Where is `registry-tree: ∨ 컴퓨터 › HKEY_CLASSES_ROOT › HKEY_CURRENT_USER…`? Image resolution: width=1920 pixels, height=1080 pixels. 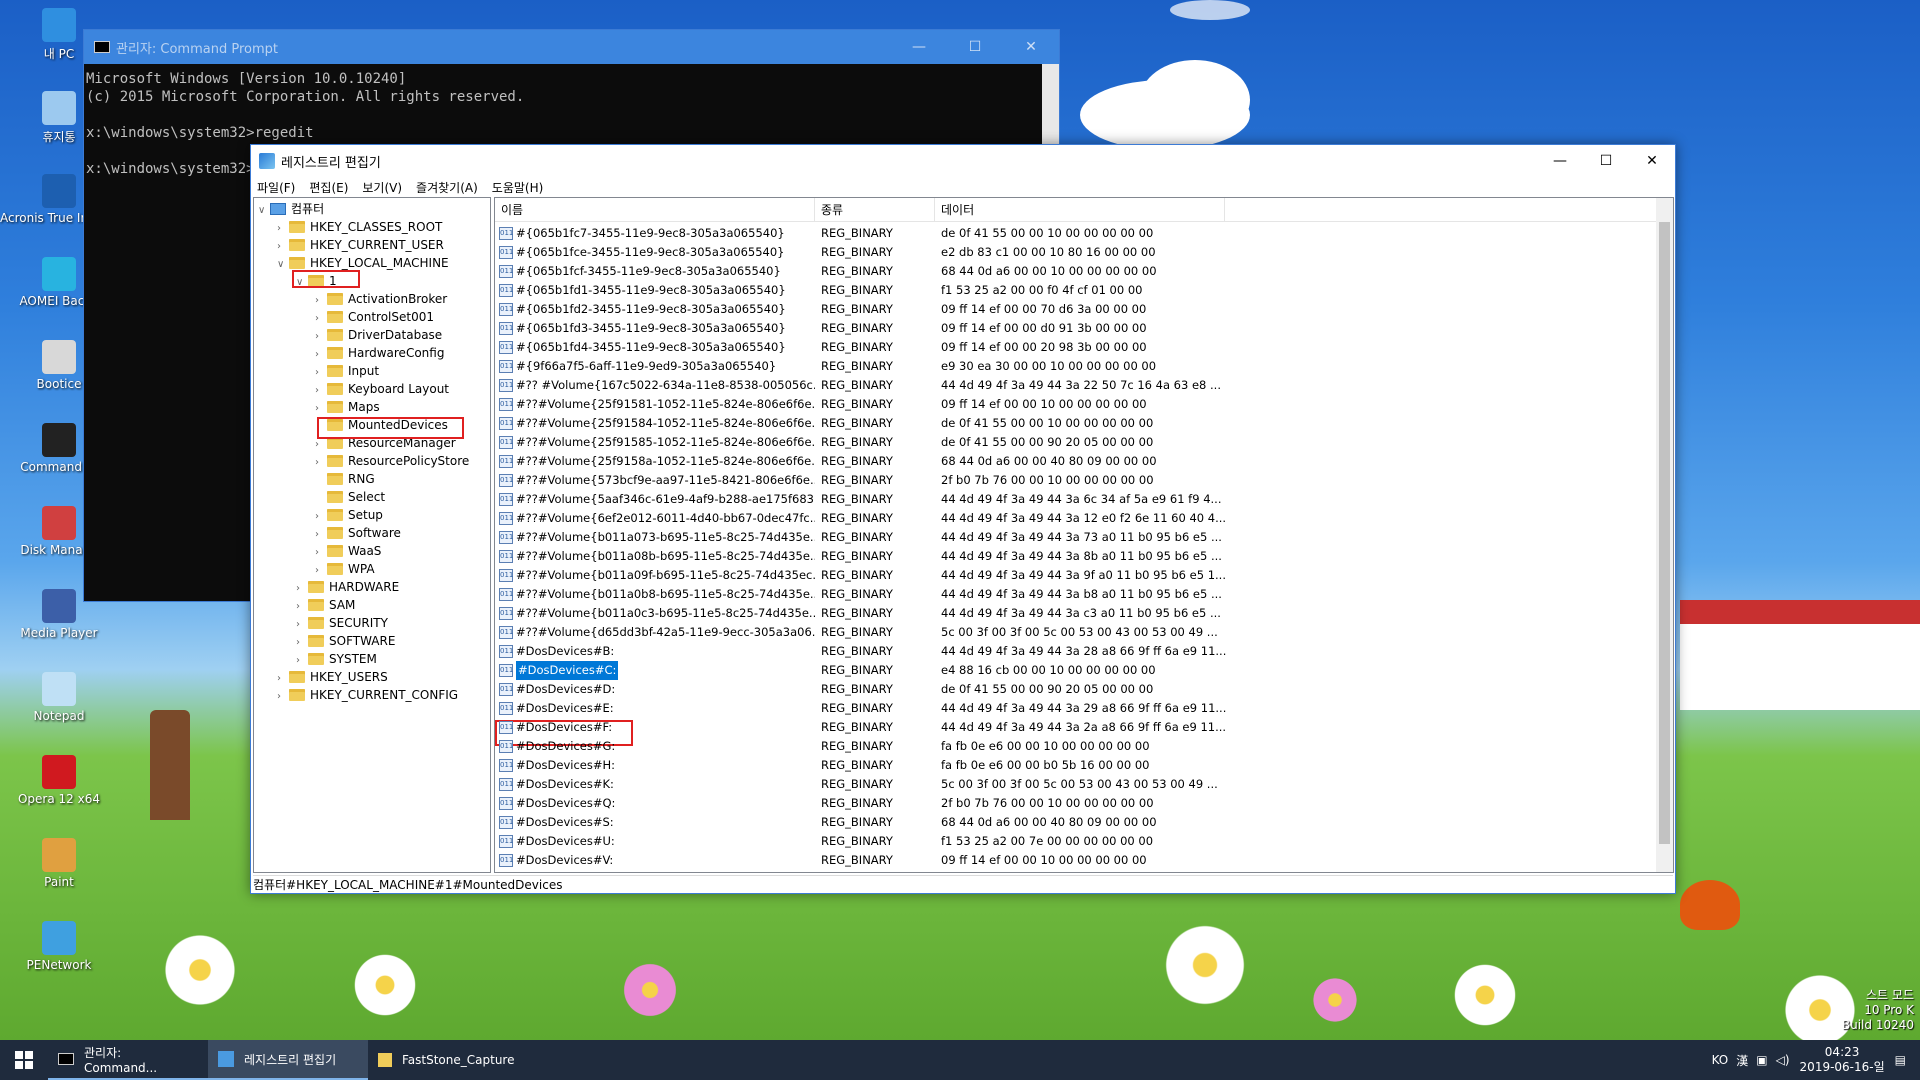 registry-tree: ∨ 컴퓨터 › HKEY_CLASSES_ROOT › HKEY_CURRENT_USER… is located at coordinates (372, 535).